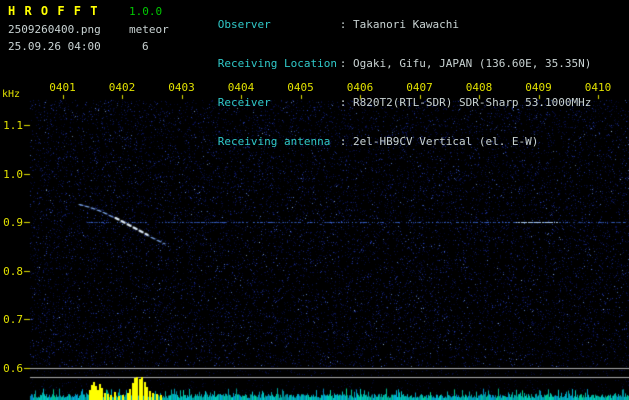 The height and width of the screenshot is (400, 629). Describe the element at coordinates (149, 29) in the screenshot. I see `meteor-count-label: meteor` at that location.